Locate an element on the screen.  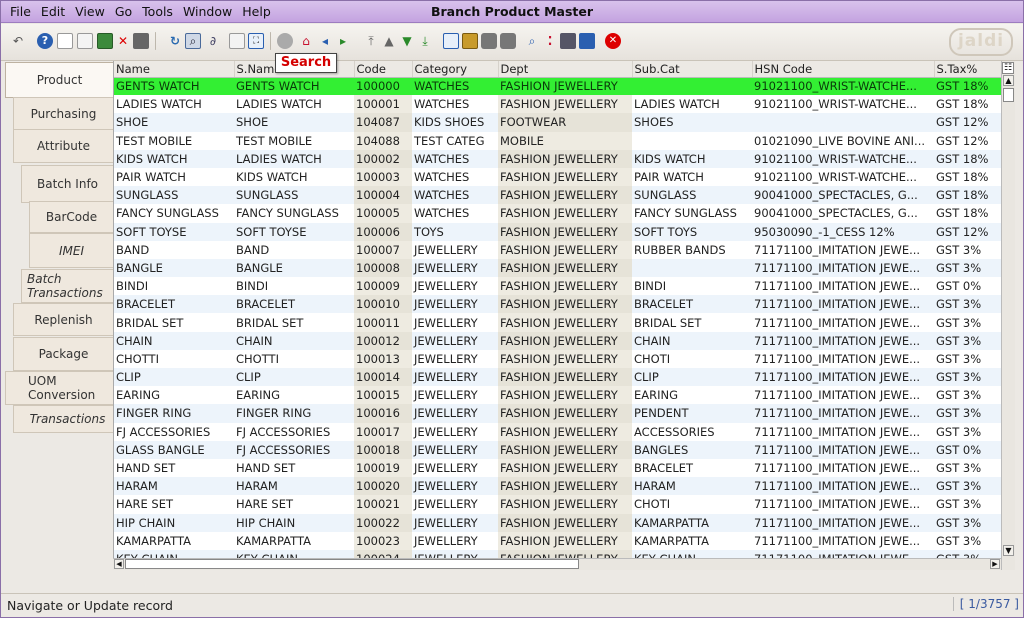
cell-code: 100016 is located at coordinates (383, 413).